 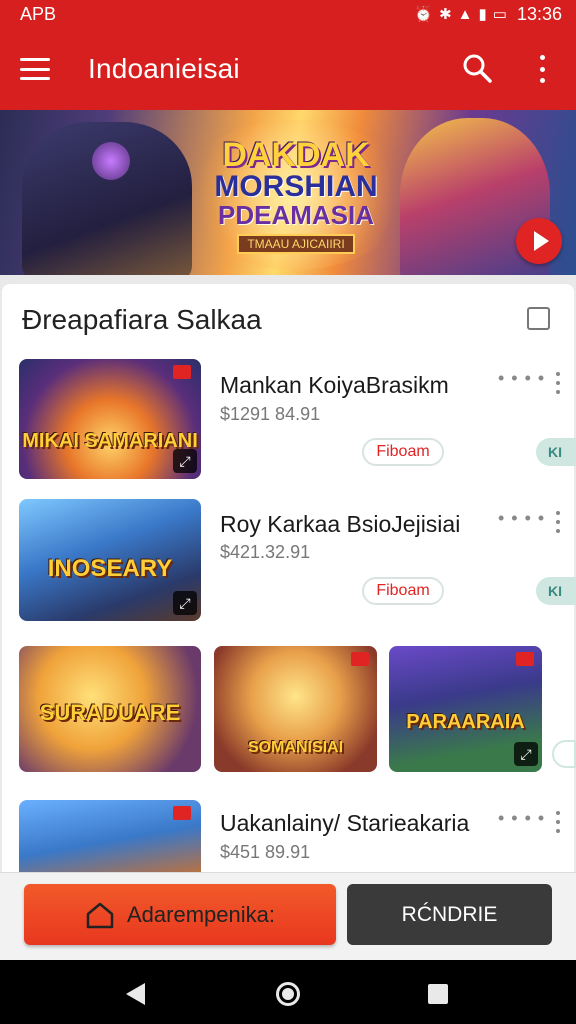 What do you see at coordinates (110, 419) in the screenshot?
I see `list-item-thumbnail: MIKAI SAMARIANI ⤢` at bounding box center [110, 419].